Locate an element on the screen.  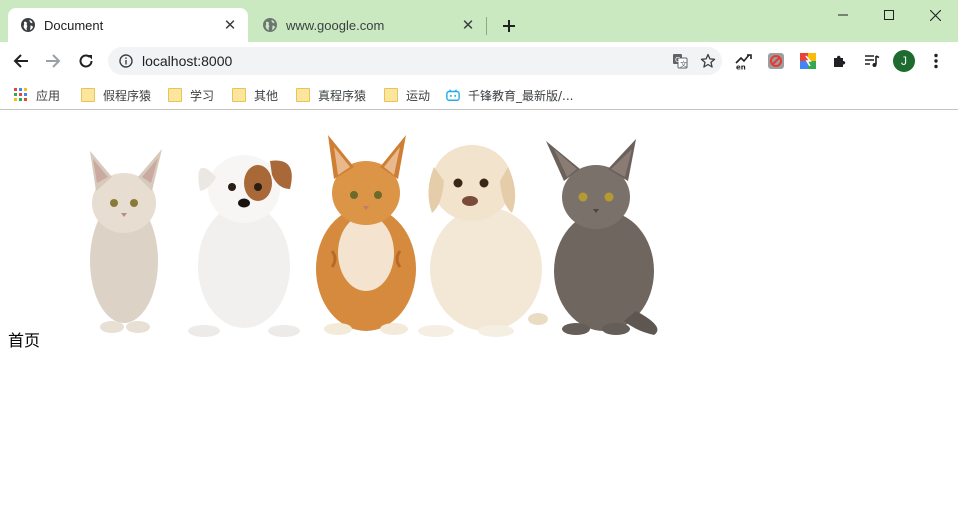
back-button is located at coordinates (21, 61).